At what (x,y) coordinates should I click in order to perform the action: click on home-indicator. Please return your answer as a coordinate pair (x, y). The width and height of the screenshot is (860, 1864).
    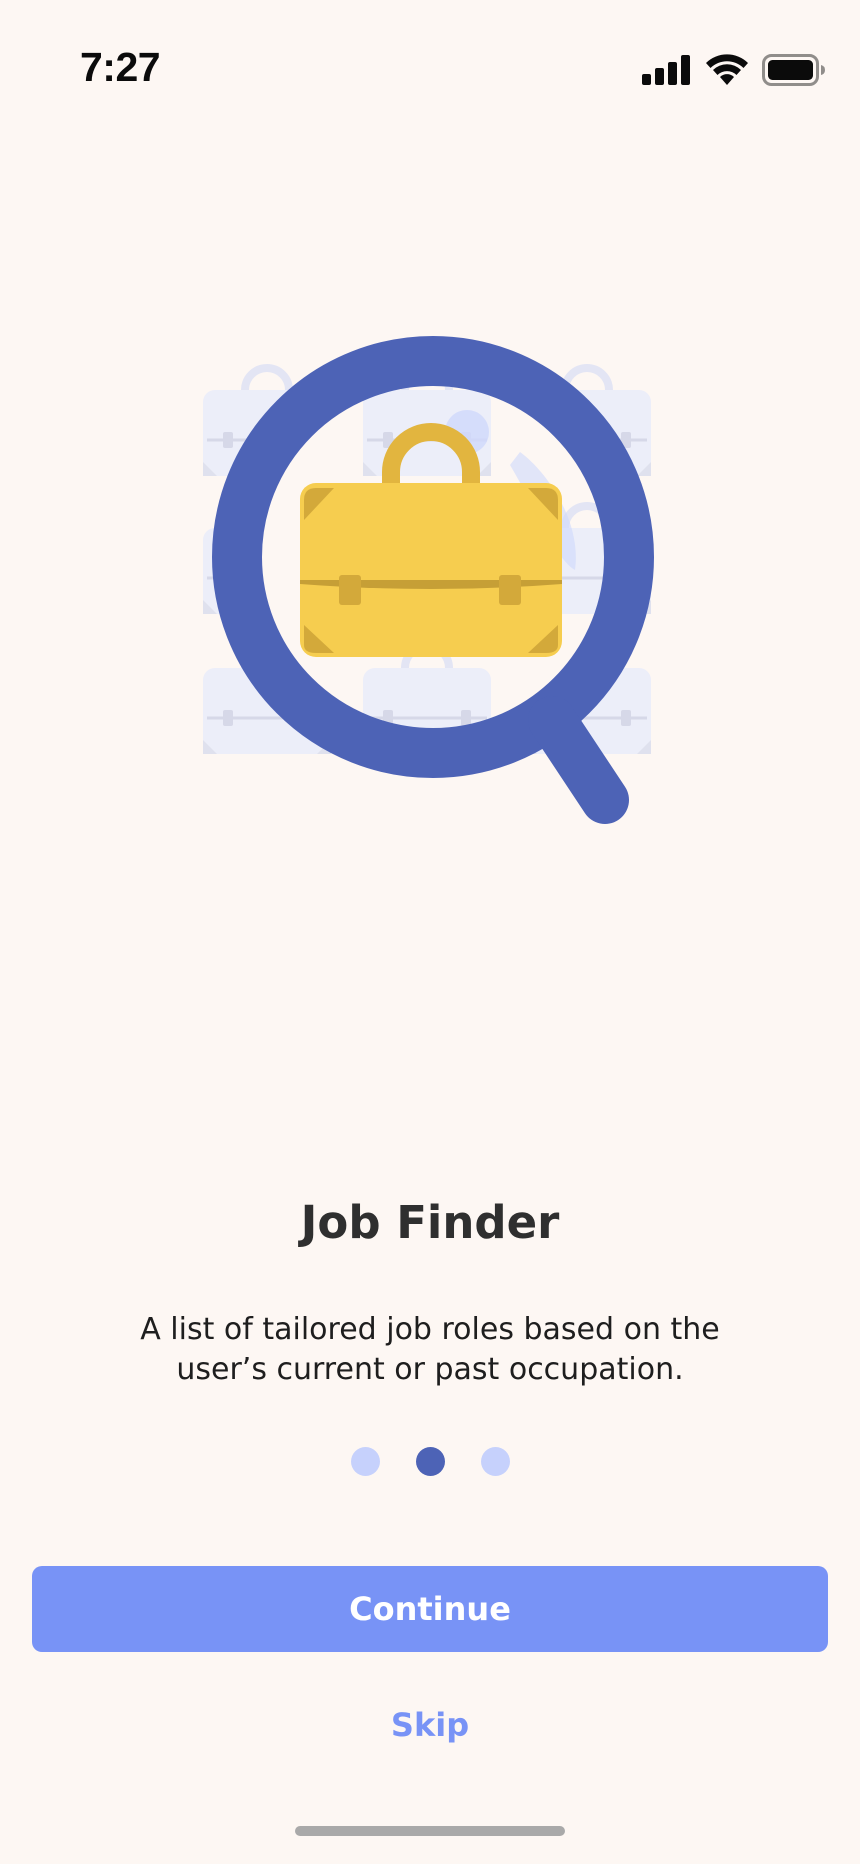
    Looking at the image, I should click on (430, 1831).